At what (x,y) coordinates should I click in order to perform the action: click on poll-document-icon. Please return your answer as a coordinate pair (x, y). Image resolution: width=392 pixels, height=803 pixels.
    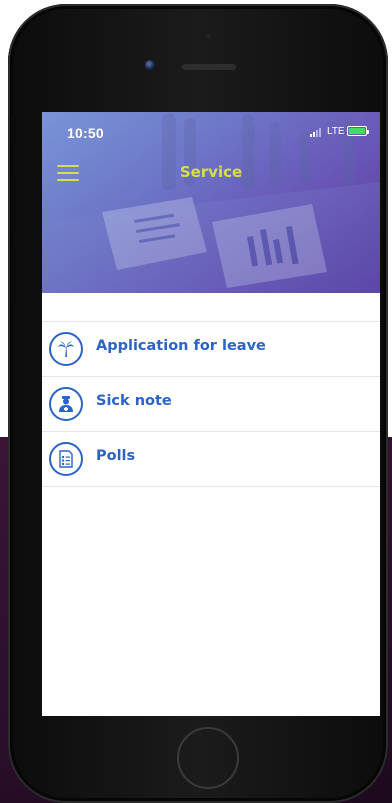
    Looking at the image, I should click on (66, 459).